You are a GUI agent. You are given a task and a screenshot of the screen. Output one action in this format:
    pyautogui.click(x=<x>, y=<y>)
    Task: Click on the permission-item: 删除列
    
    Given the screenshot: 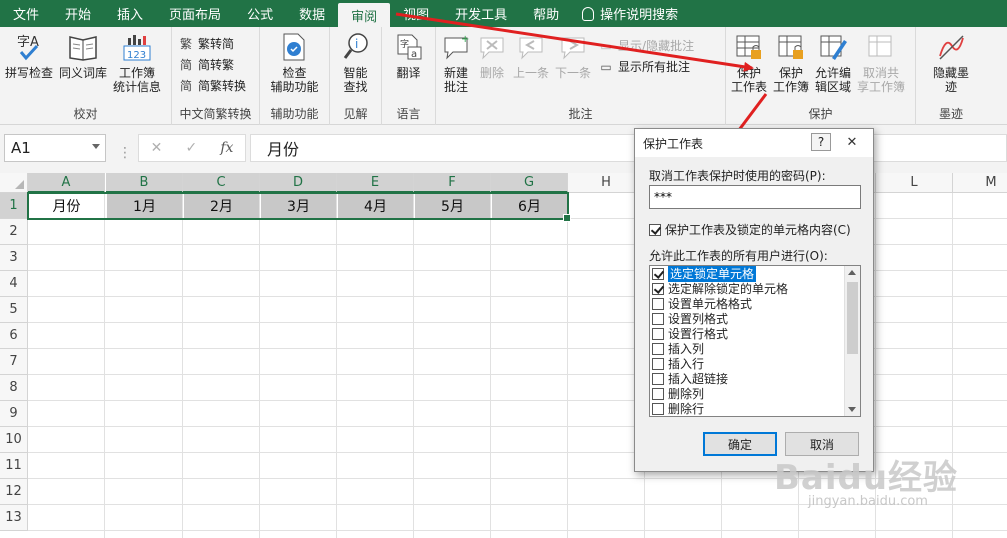 What is the action you would take?
    pyautogui.click(x=755, y=393)
    